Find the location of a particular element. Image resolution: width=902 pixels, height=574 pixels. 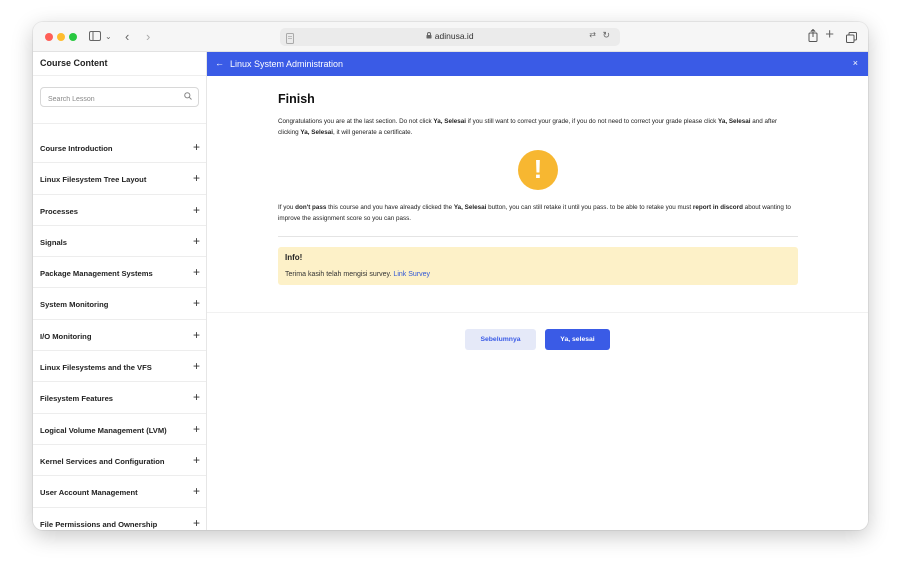

back-nav-icon: ‹ is located at coordinates (127, 37).